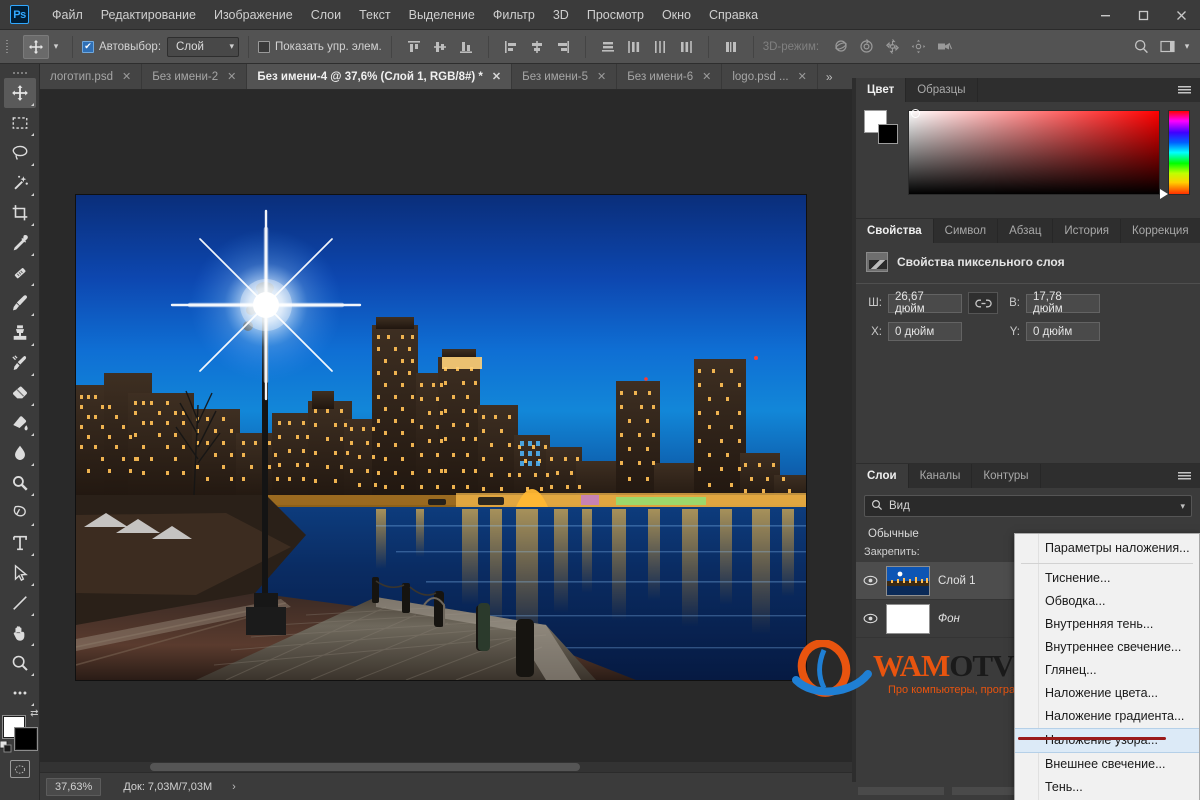  Describe the element at coordinates (20, 663) in the screenshot. I see `zoom-tool` at that location.